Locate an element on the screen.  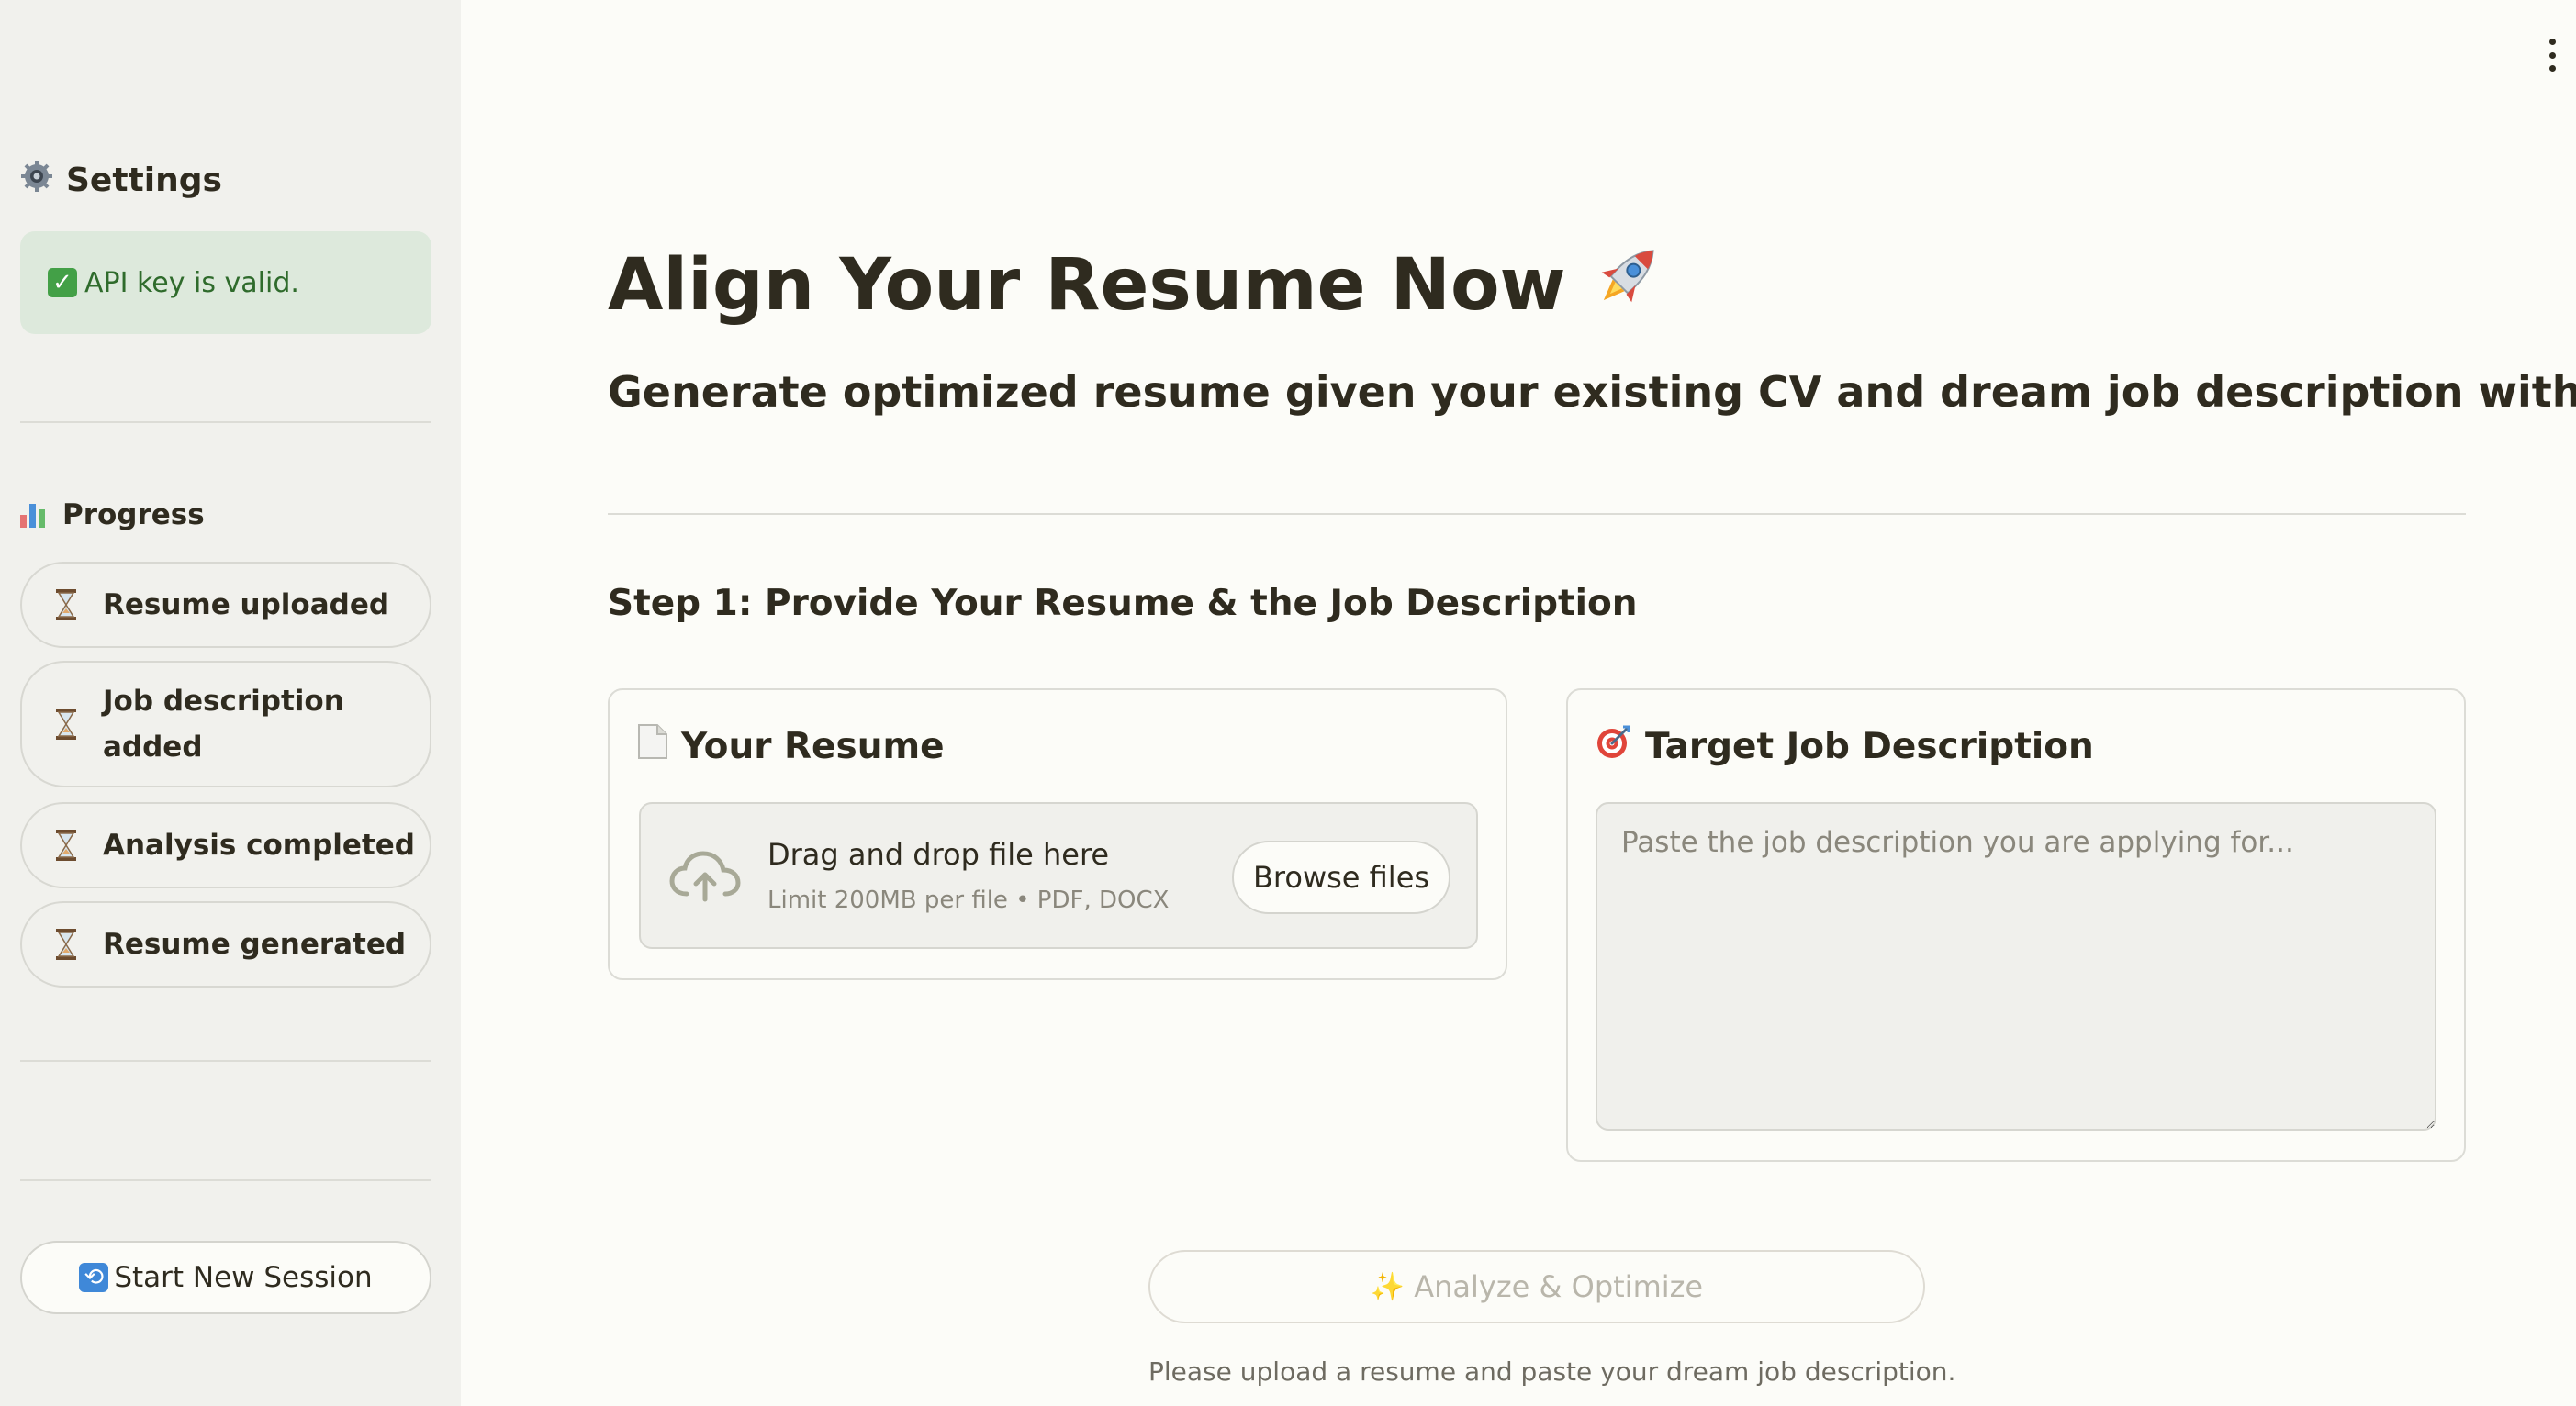
progress-heading: Progress is located at coordinates (112, 515).